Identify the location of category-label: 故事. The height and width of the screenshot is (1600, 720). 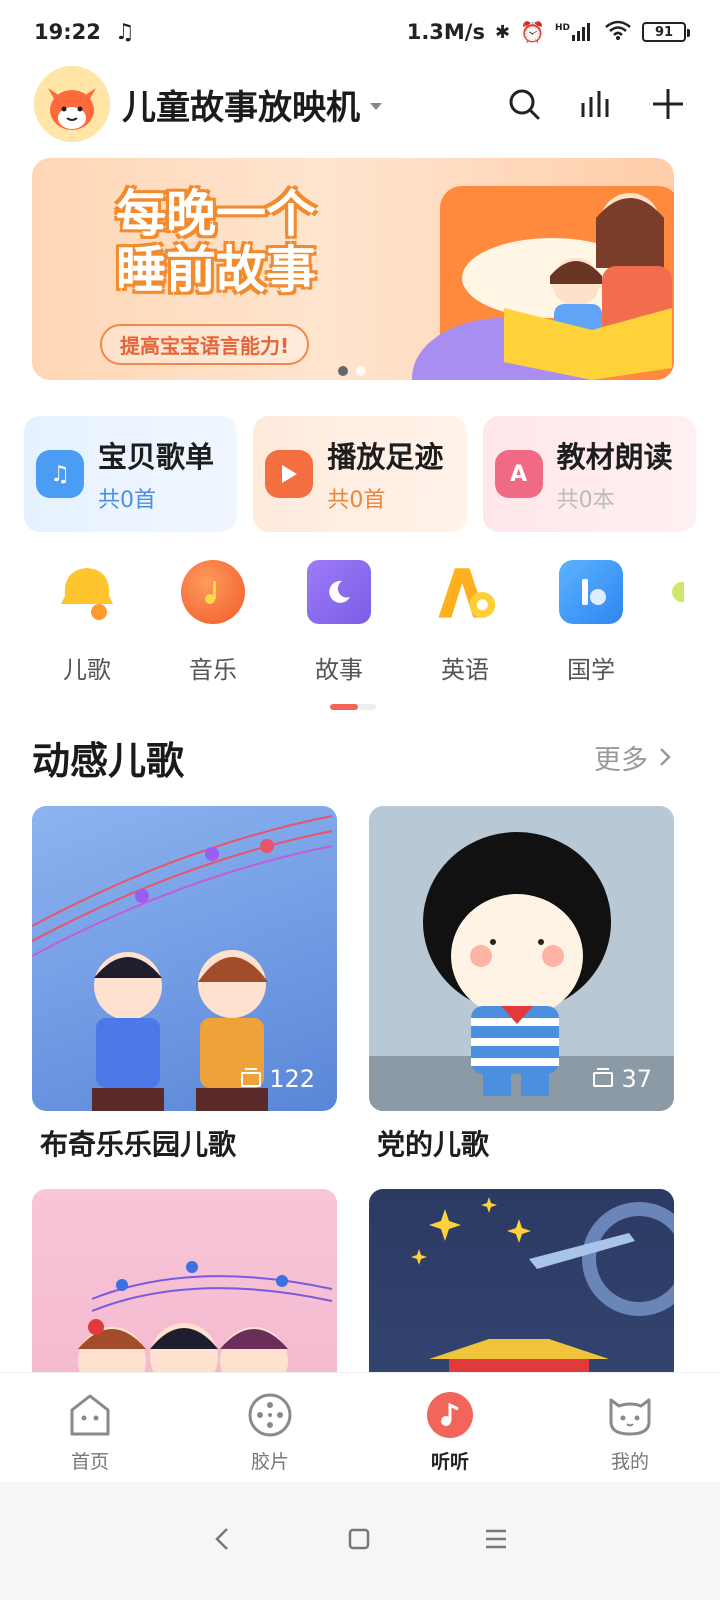
(339, 670).